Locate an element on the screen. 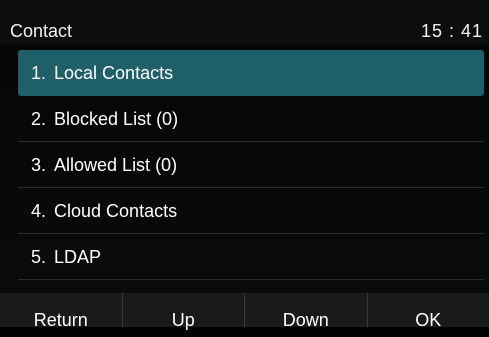 This screenshot has width=489, height=337. menu-item-label: 5. LDAP is located at coordinates (66, 257).